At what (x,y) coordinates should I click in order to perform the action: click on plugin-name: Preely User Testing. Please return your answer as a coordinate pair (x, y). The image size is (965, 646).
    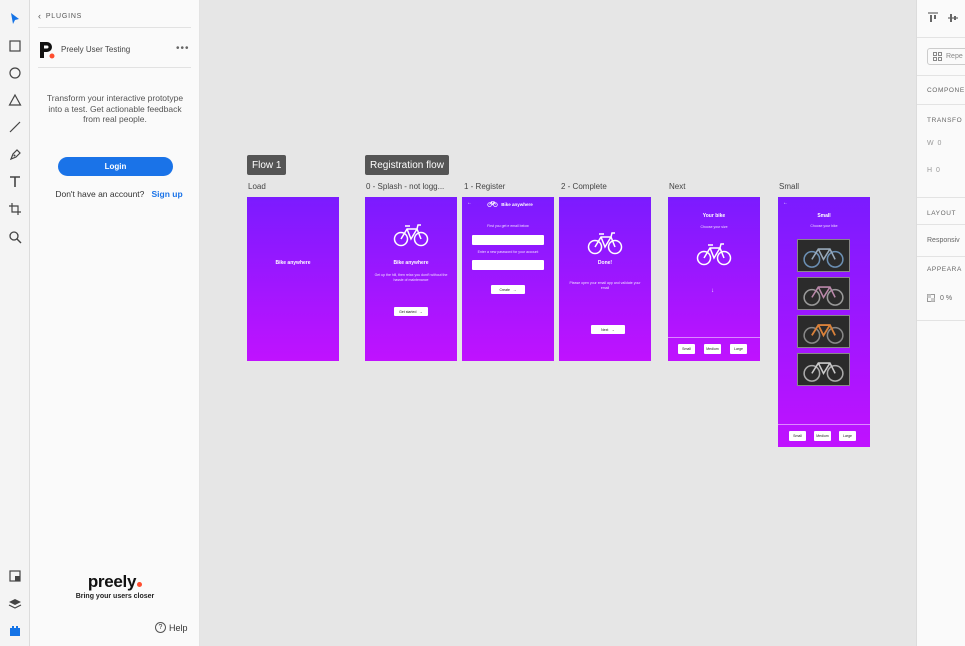
    Looking at the image, I should click on (96, 49).